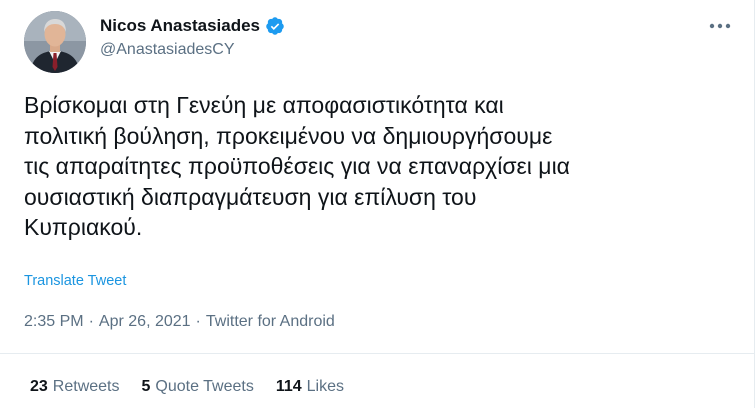  What do you see at coordinates (204, 386) in the screenshot?
I see `quote-tweets-label: Quote Tweets` at bounding box center [204, 386].